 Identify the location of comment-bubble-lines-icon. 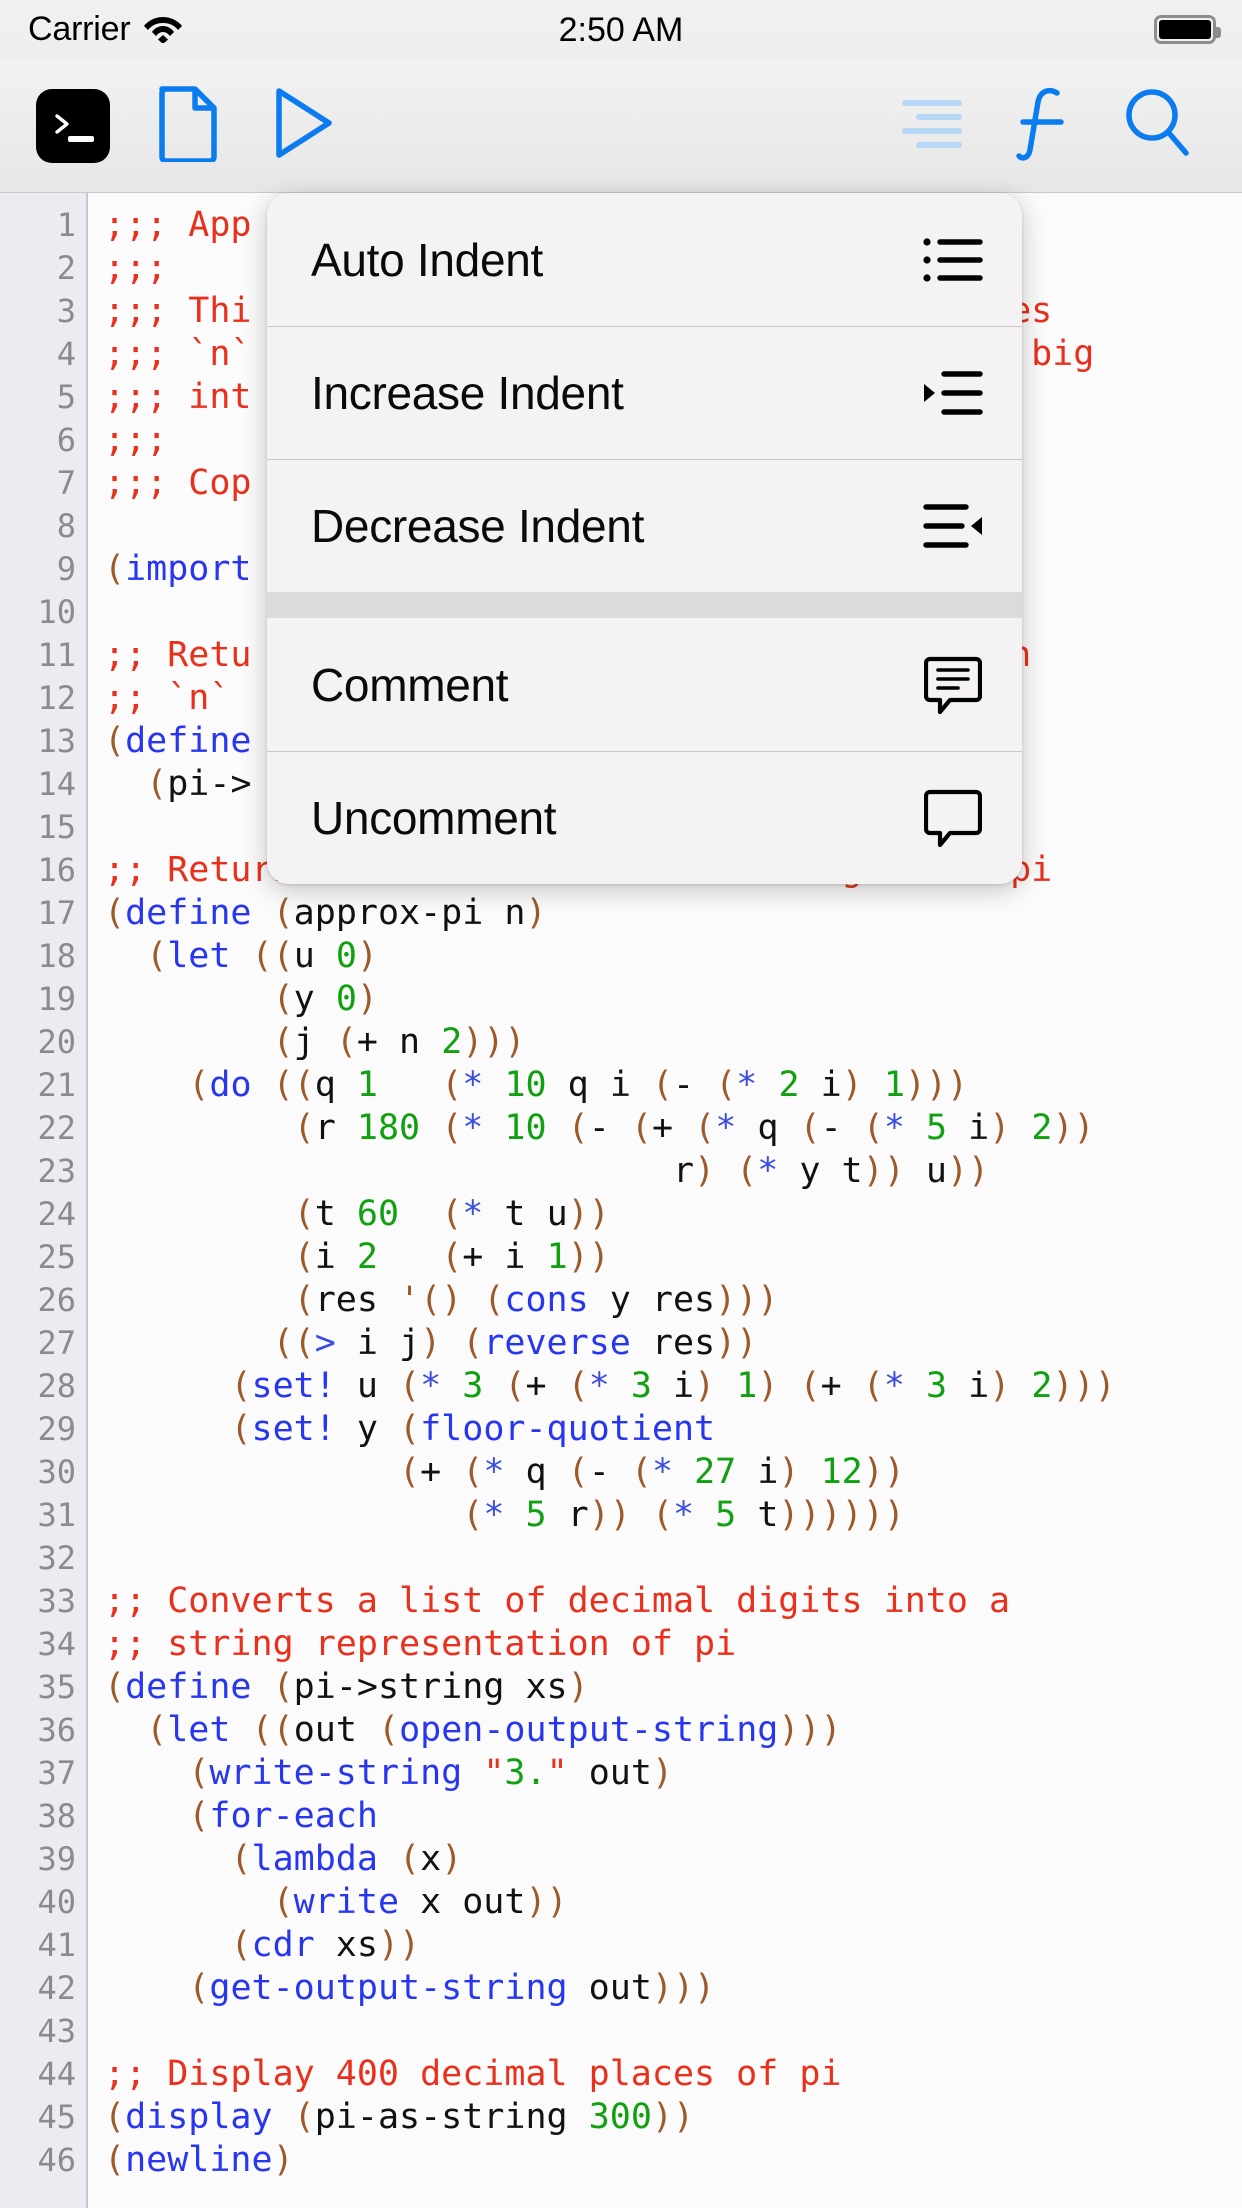
(953, 685).